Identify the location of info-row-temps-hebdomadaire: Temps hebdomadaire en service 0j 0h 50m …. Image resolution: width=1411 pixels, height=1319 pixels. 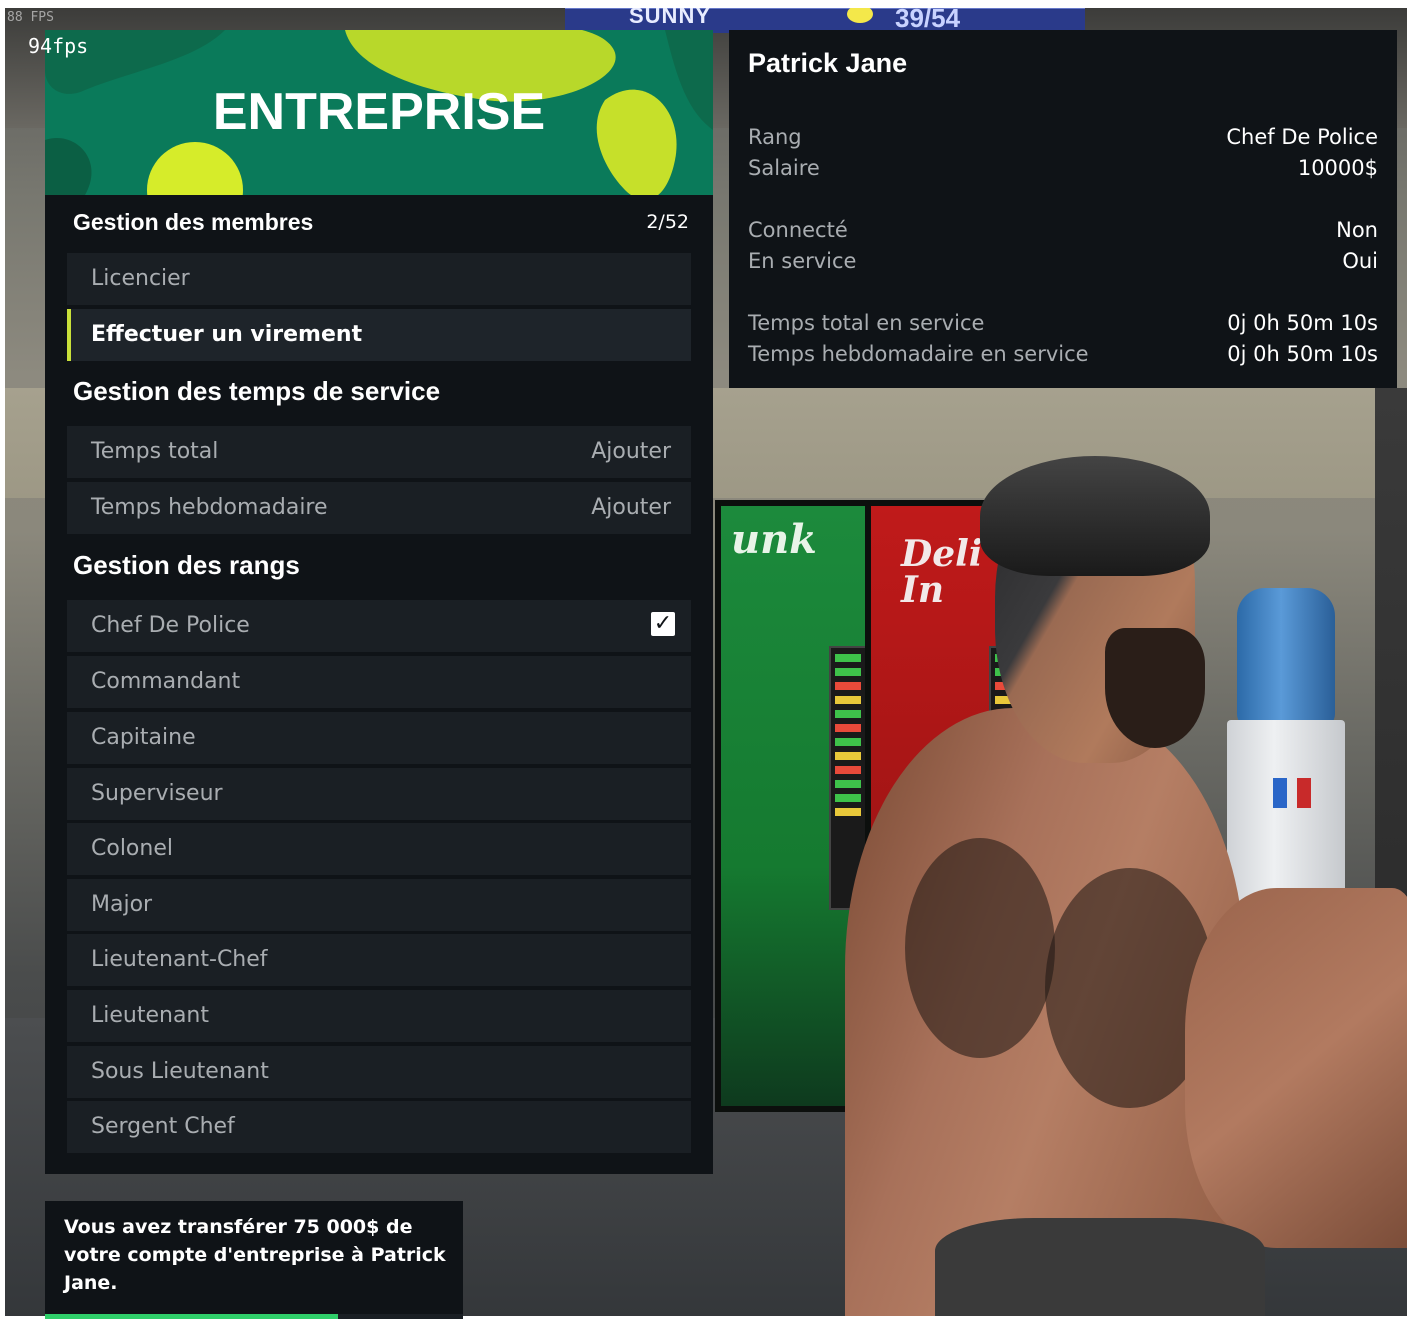
(1063, 357).